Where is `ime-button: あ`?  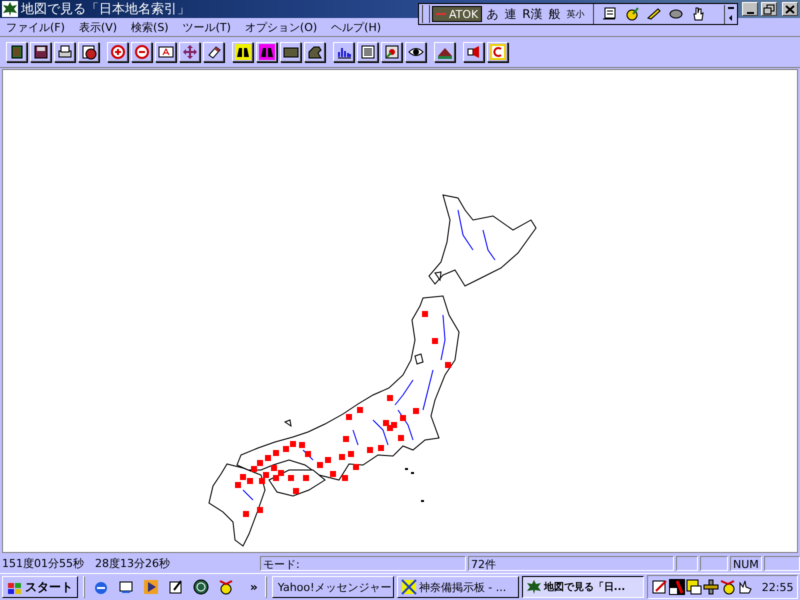
ime-button: あ is located at coordinates (492, 14).